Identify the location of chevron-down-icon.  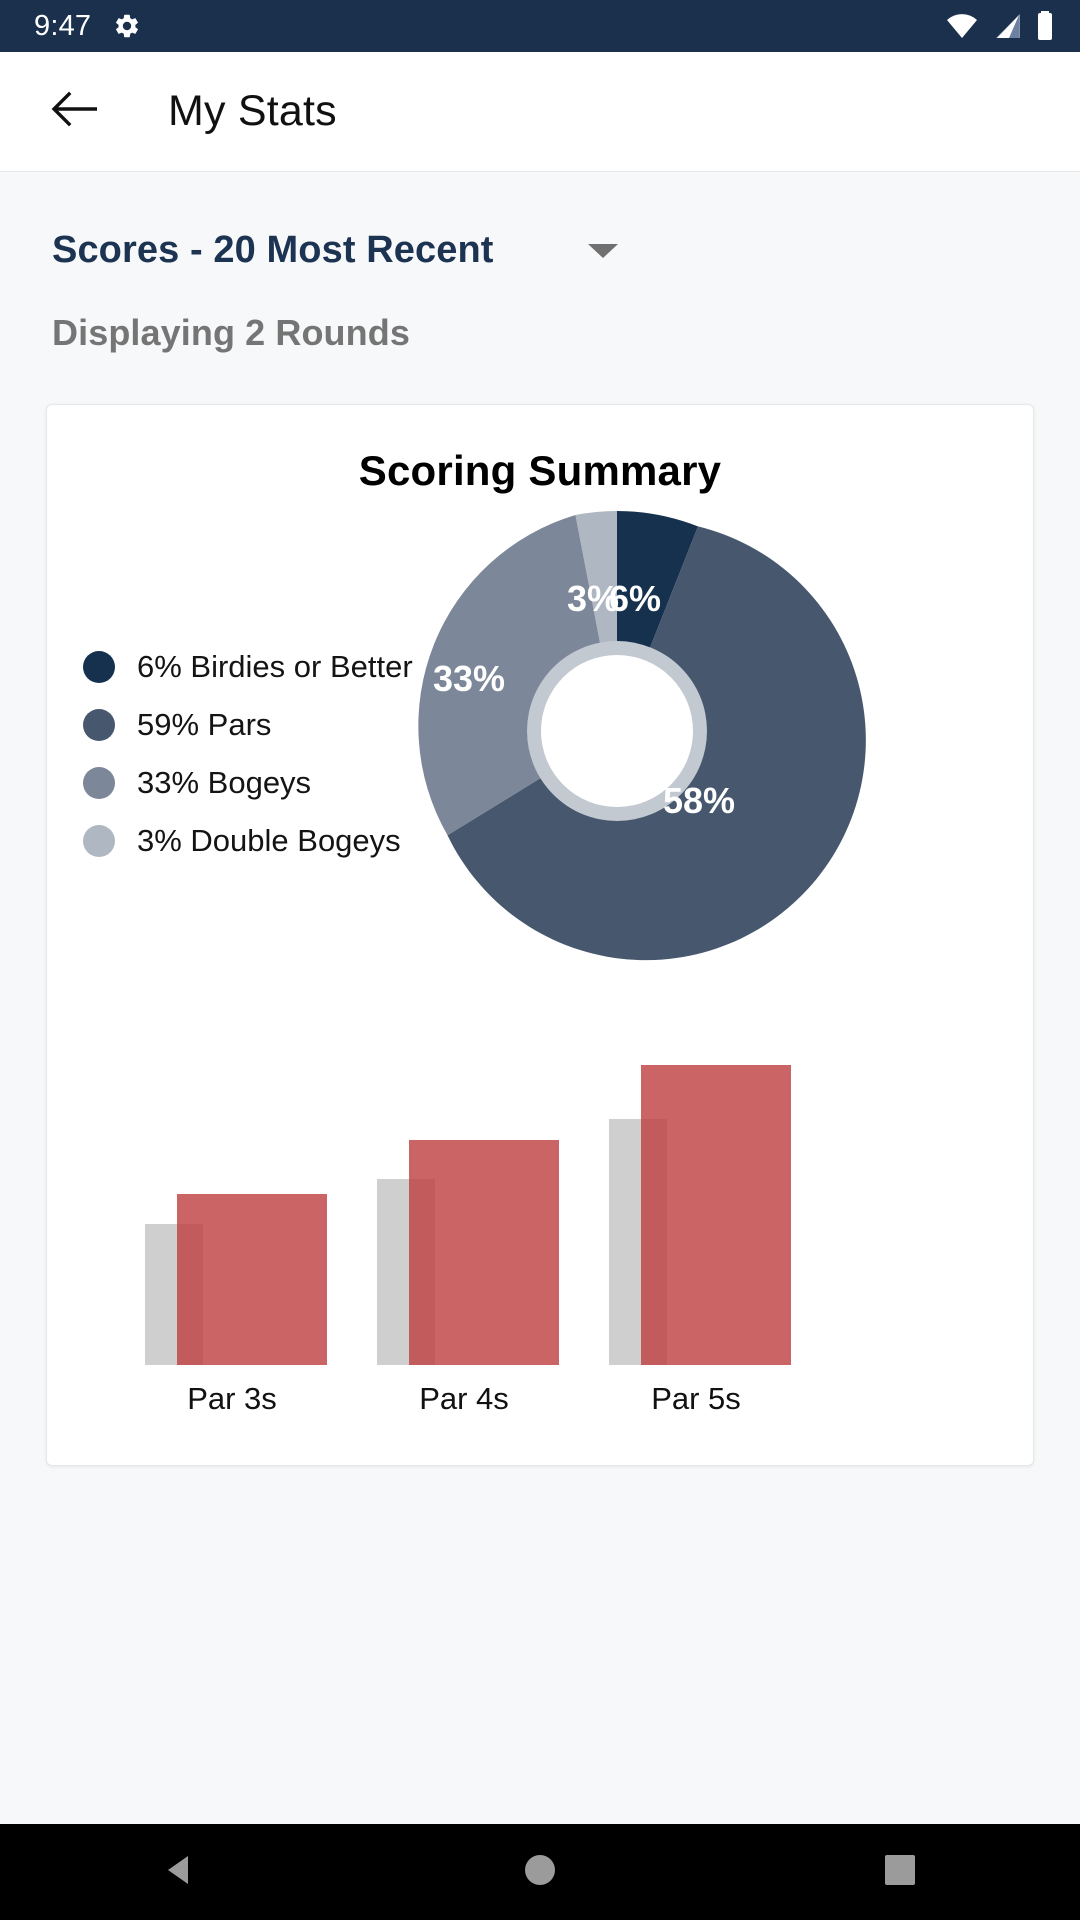
(603, 251).